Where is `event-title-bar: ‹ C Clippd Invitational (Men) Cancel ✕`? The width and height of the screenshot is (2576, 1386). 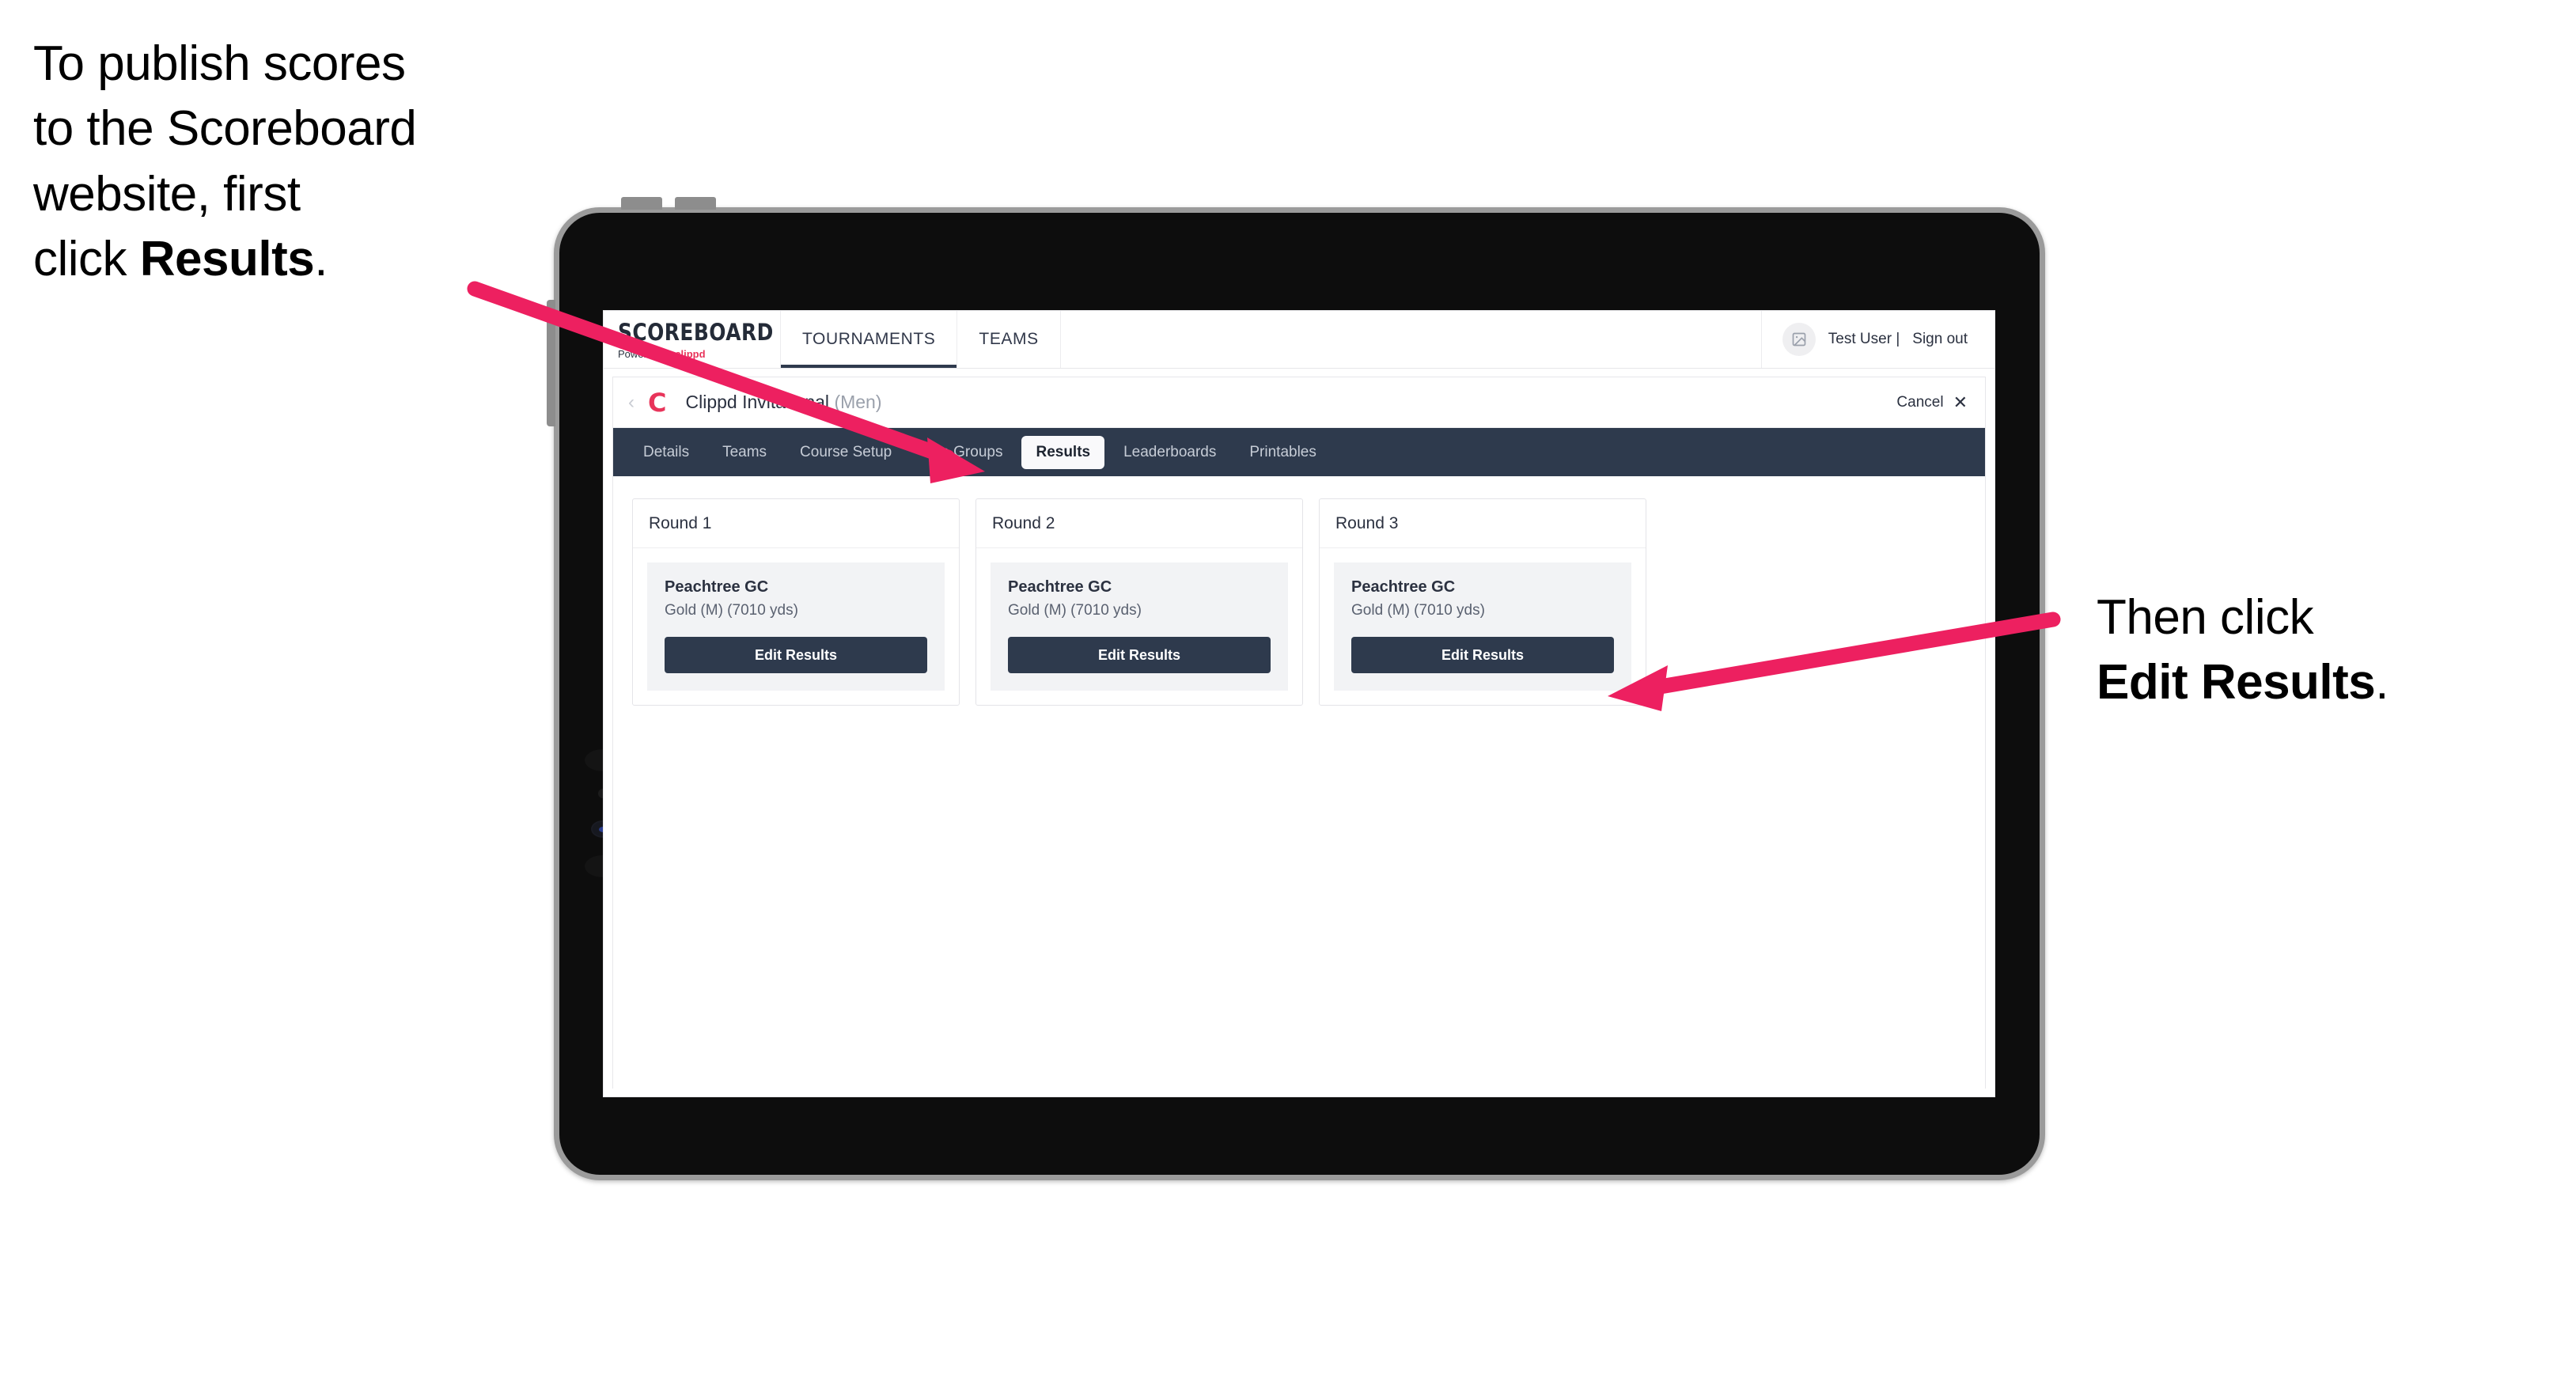 event-title-bar: ‹ C Clippd Invitational (Men) Cancel ✕ is located at coordinates (1299, 403).